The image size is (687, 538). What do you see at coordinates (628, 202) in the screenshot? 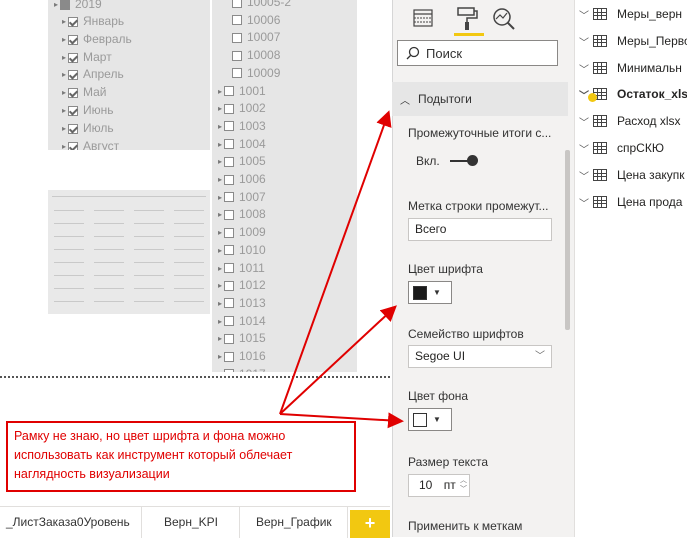
I see `field-table-item: ﹀ Цена прода` at bounding box center [628, 202].